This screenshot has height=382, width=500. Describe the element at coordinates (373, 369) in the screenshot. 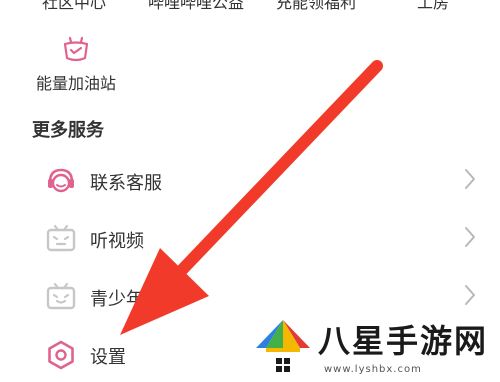

I see `watermark-url: www.lyshbx.com` at that location.